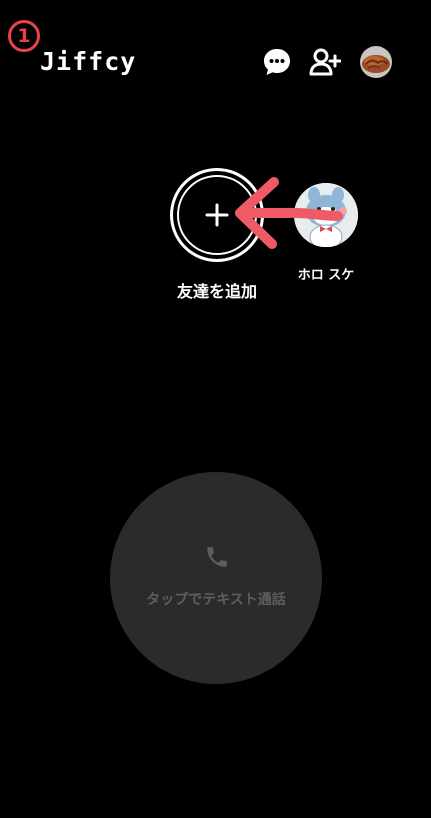 Image resolution: width=431 pixels, height=818 pixels. I want to click on plus-icon, so click(217, 215).